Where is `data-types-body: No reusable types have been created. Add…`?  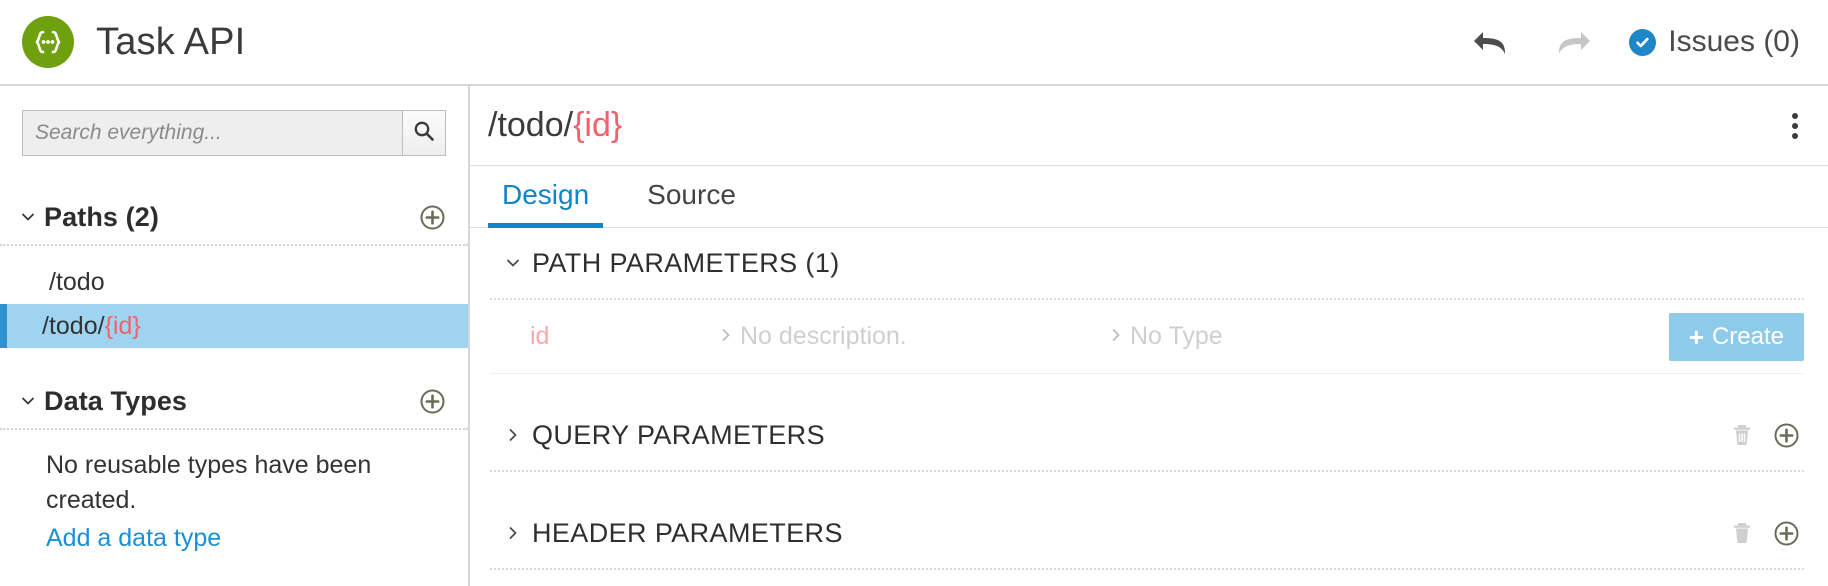
data-types-body: No reusable types have been created. Add… is located at coordinates (234, 491).